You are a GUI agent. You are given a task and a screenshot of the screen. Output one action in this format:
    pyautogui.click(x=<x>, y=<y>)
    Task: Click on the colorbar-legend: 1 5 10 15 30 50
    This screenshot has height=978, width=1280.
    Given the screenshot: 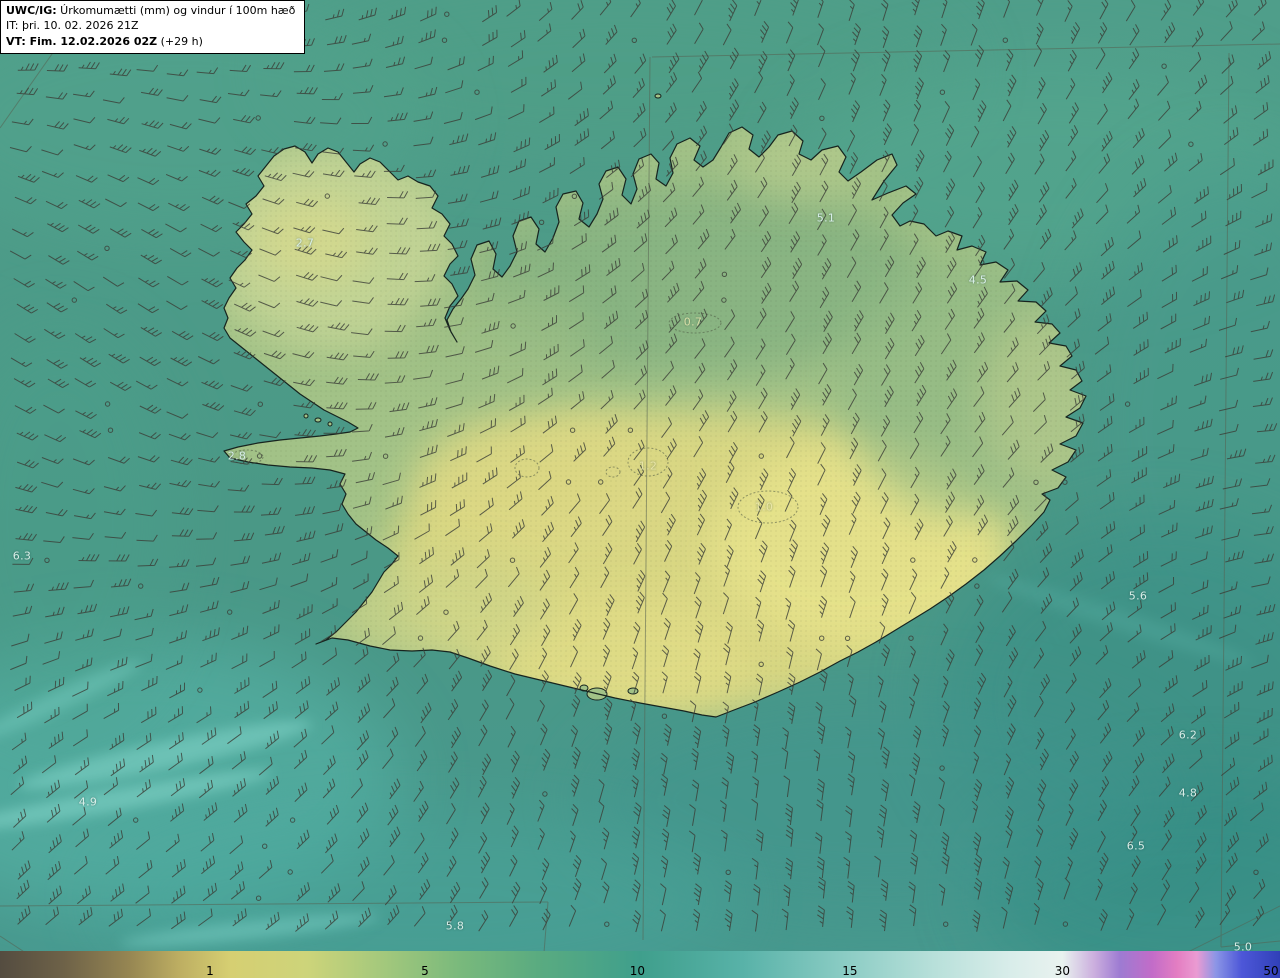 What is the action you would take?
    pyautogui.click(x=640, y=964)
    